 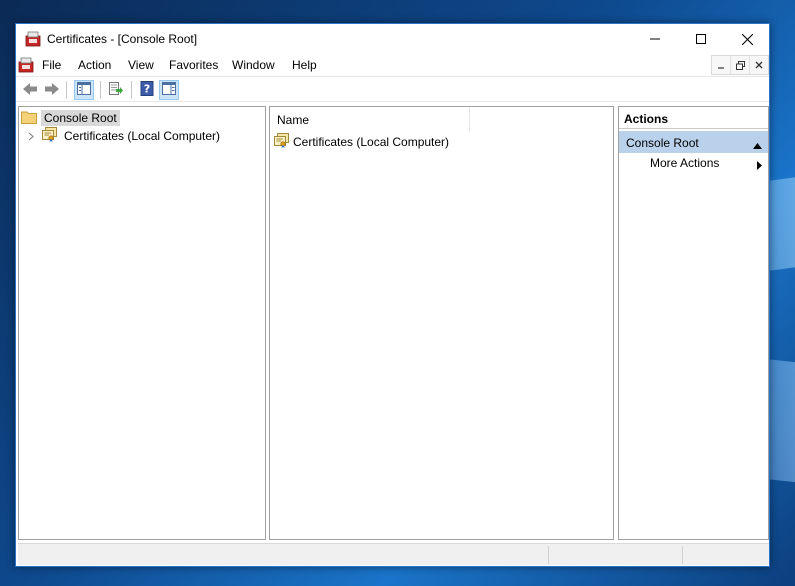 I want to click on back-button, so click(x=30, y=90).